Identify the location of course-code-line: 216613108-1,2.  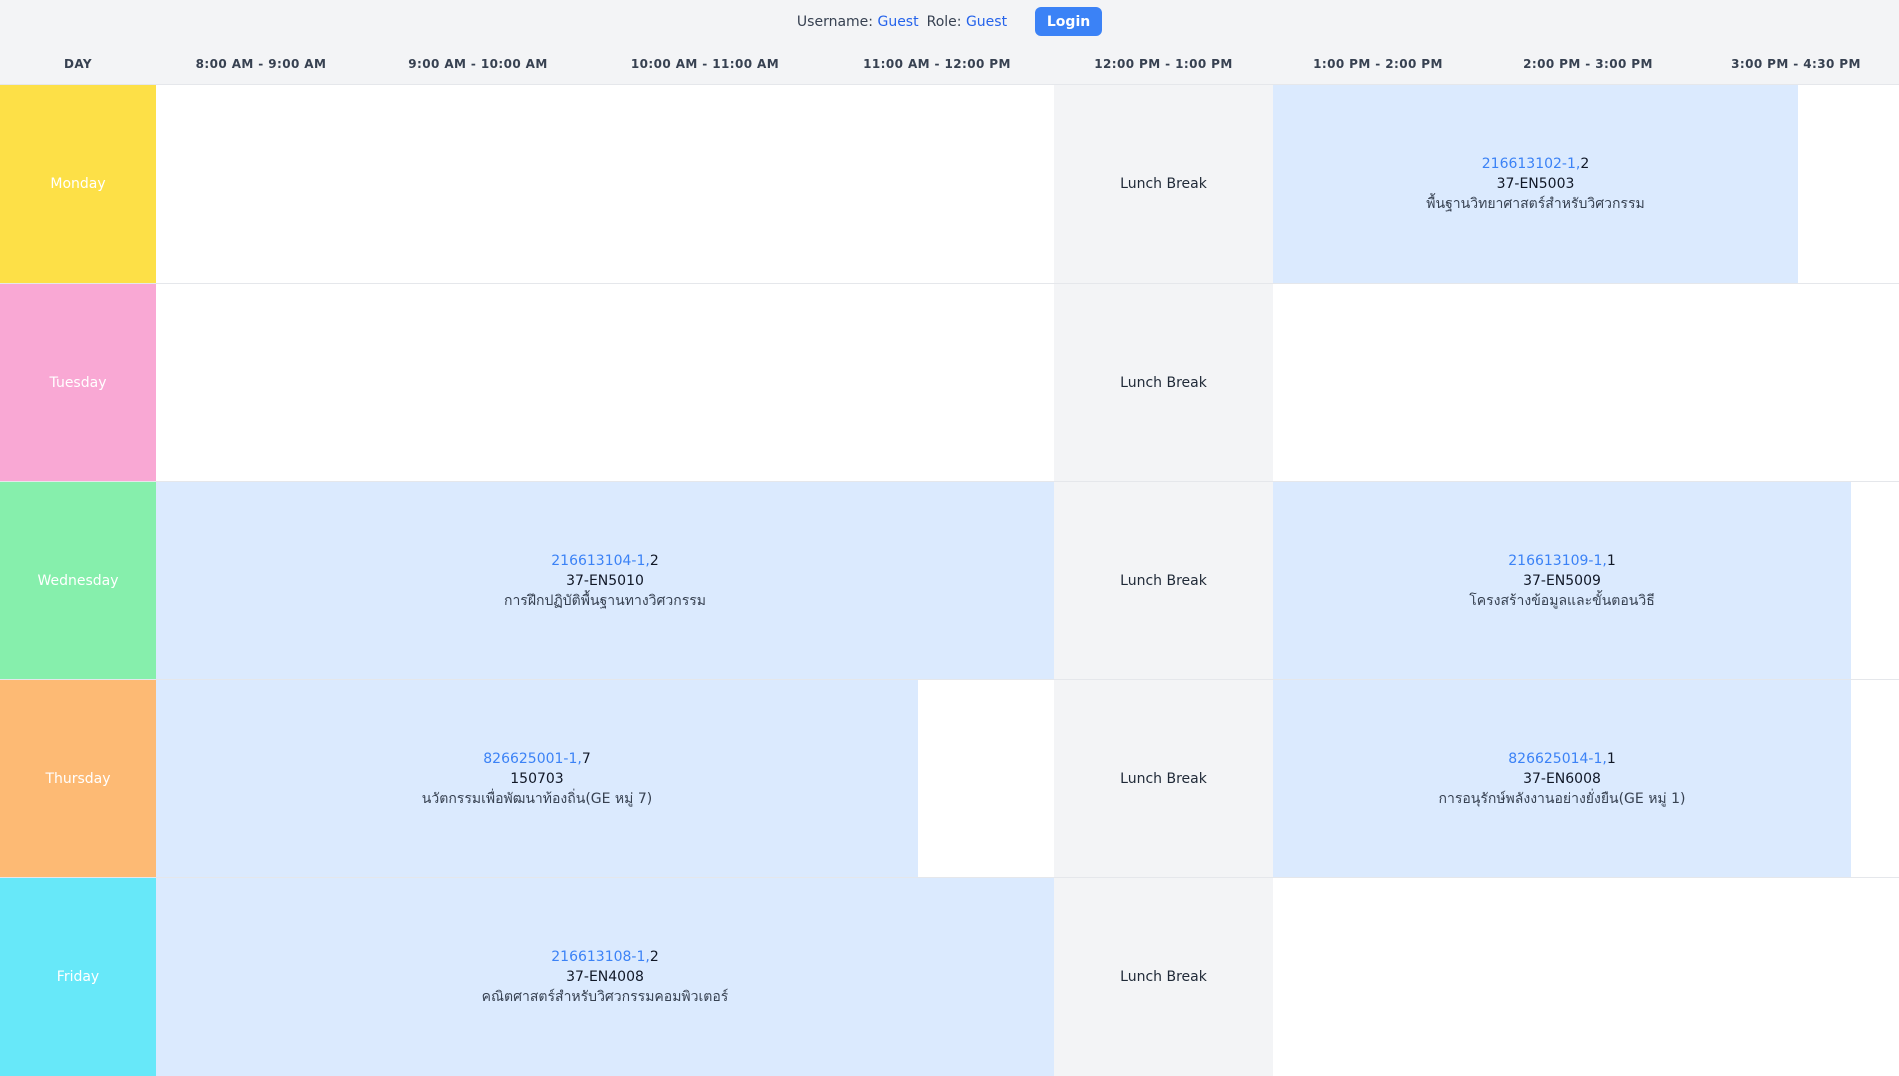
(605, 957).